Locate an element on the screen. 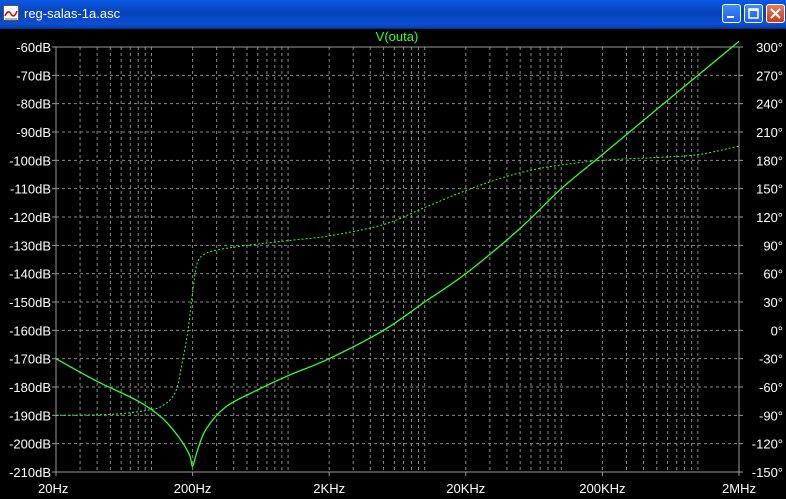 The image size is (786, 499). x-tick-label: 2KHz is located at coordinates (329, 488).